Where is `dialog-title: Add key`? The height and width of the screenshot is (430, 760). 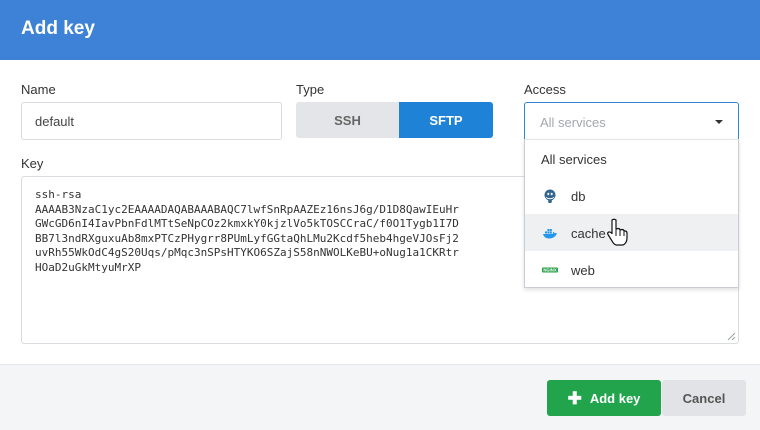 dialog-title: Add key is located at coordinates (58, 28).